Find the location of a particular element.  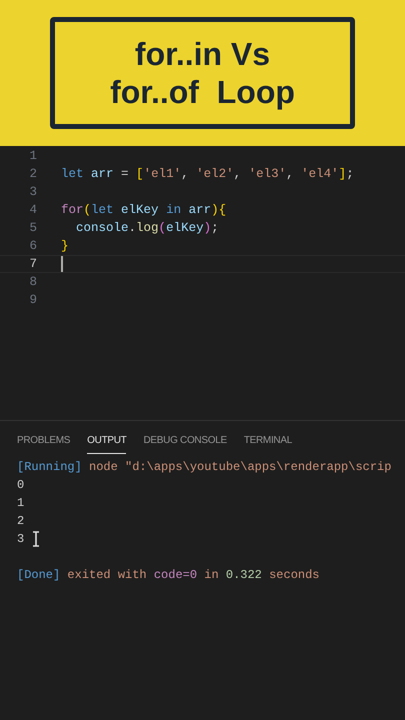

line-number: 1 is located at coordinates (33, 156).